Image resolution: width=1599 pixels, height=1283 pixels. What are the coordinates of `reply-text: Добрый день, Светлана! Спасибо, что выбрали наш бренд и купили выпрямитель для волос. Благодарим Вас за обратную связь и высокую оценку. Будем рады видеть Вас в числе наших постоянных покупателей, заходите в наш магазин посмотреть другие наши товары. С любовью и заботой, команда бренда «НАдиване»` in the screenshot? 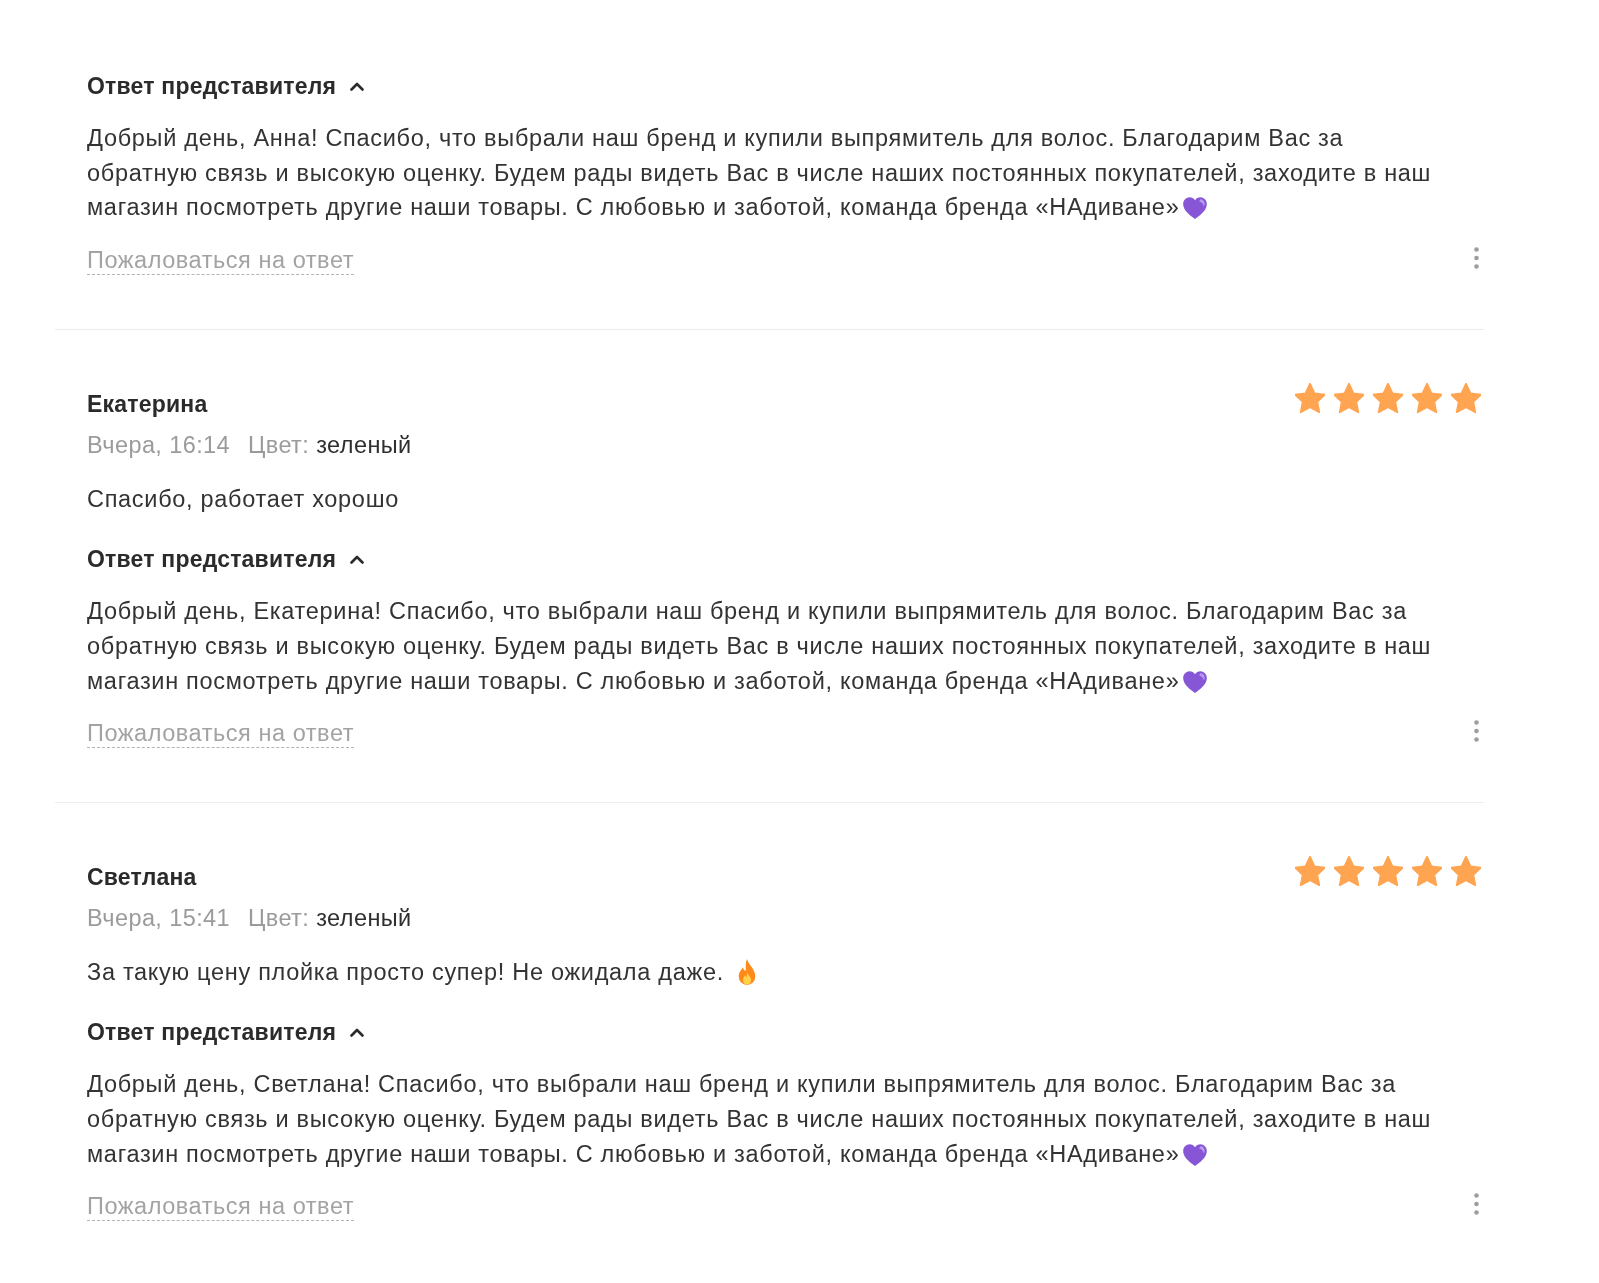 It's located at (759, 1119).